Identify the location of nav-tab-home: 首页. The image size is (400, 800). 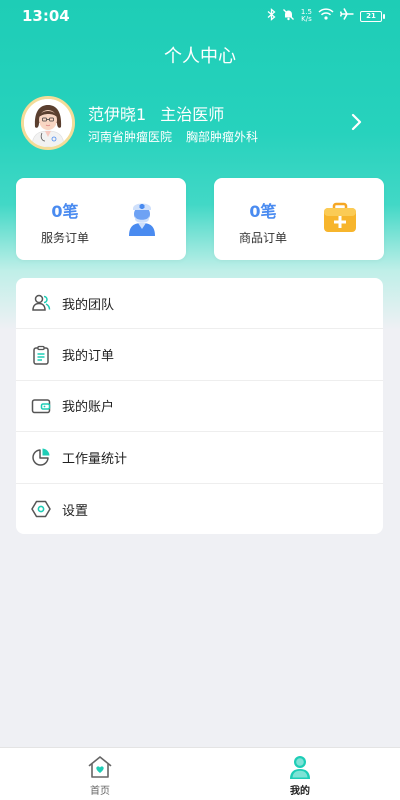
(100, 774).